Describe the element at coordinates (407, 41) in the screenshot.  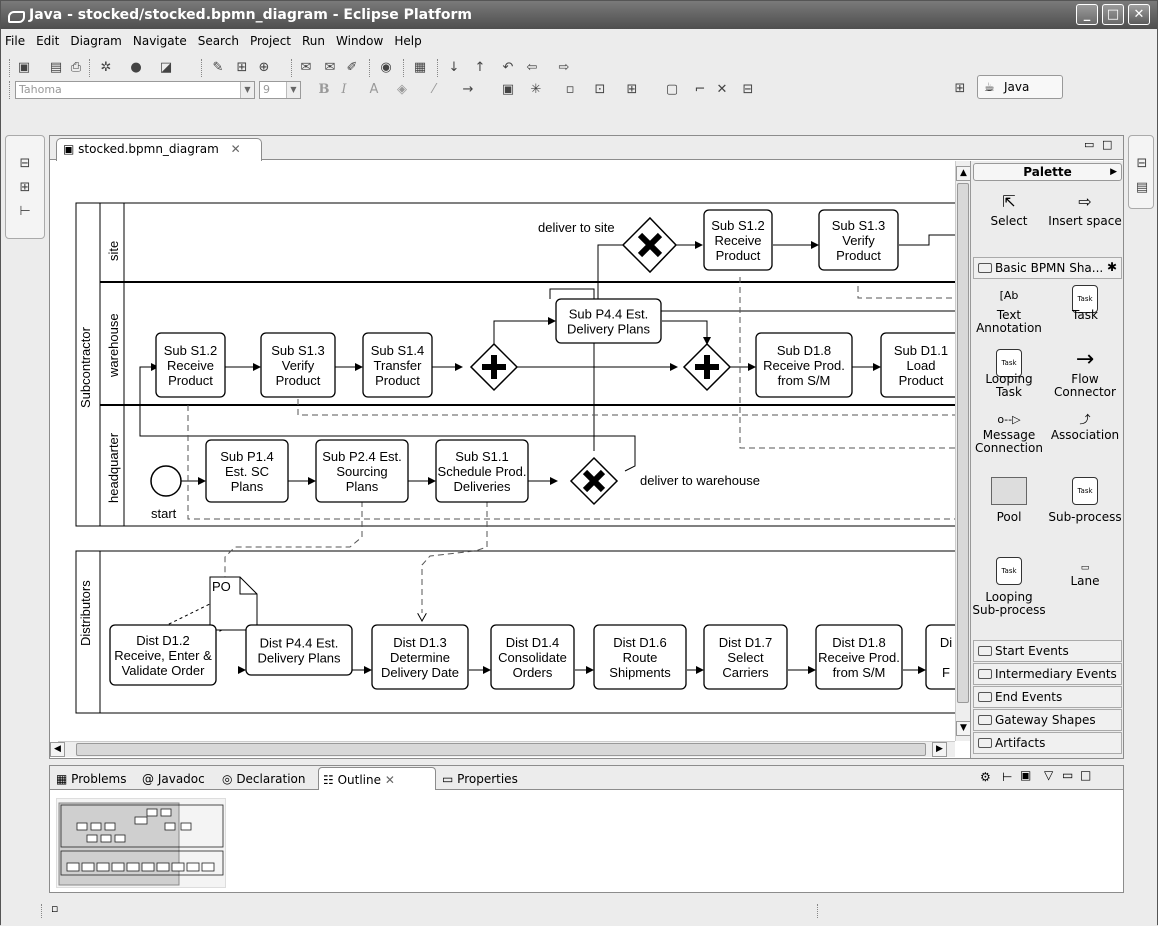
I see `menu-help: Help` at that location.